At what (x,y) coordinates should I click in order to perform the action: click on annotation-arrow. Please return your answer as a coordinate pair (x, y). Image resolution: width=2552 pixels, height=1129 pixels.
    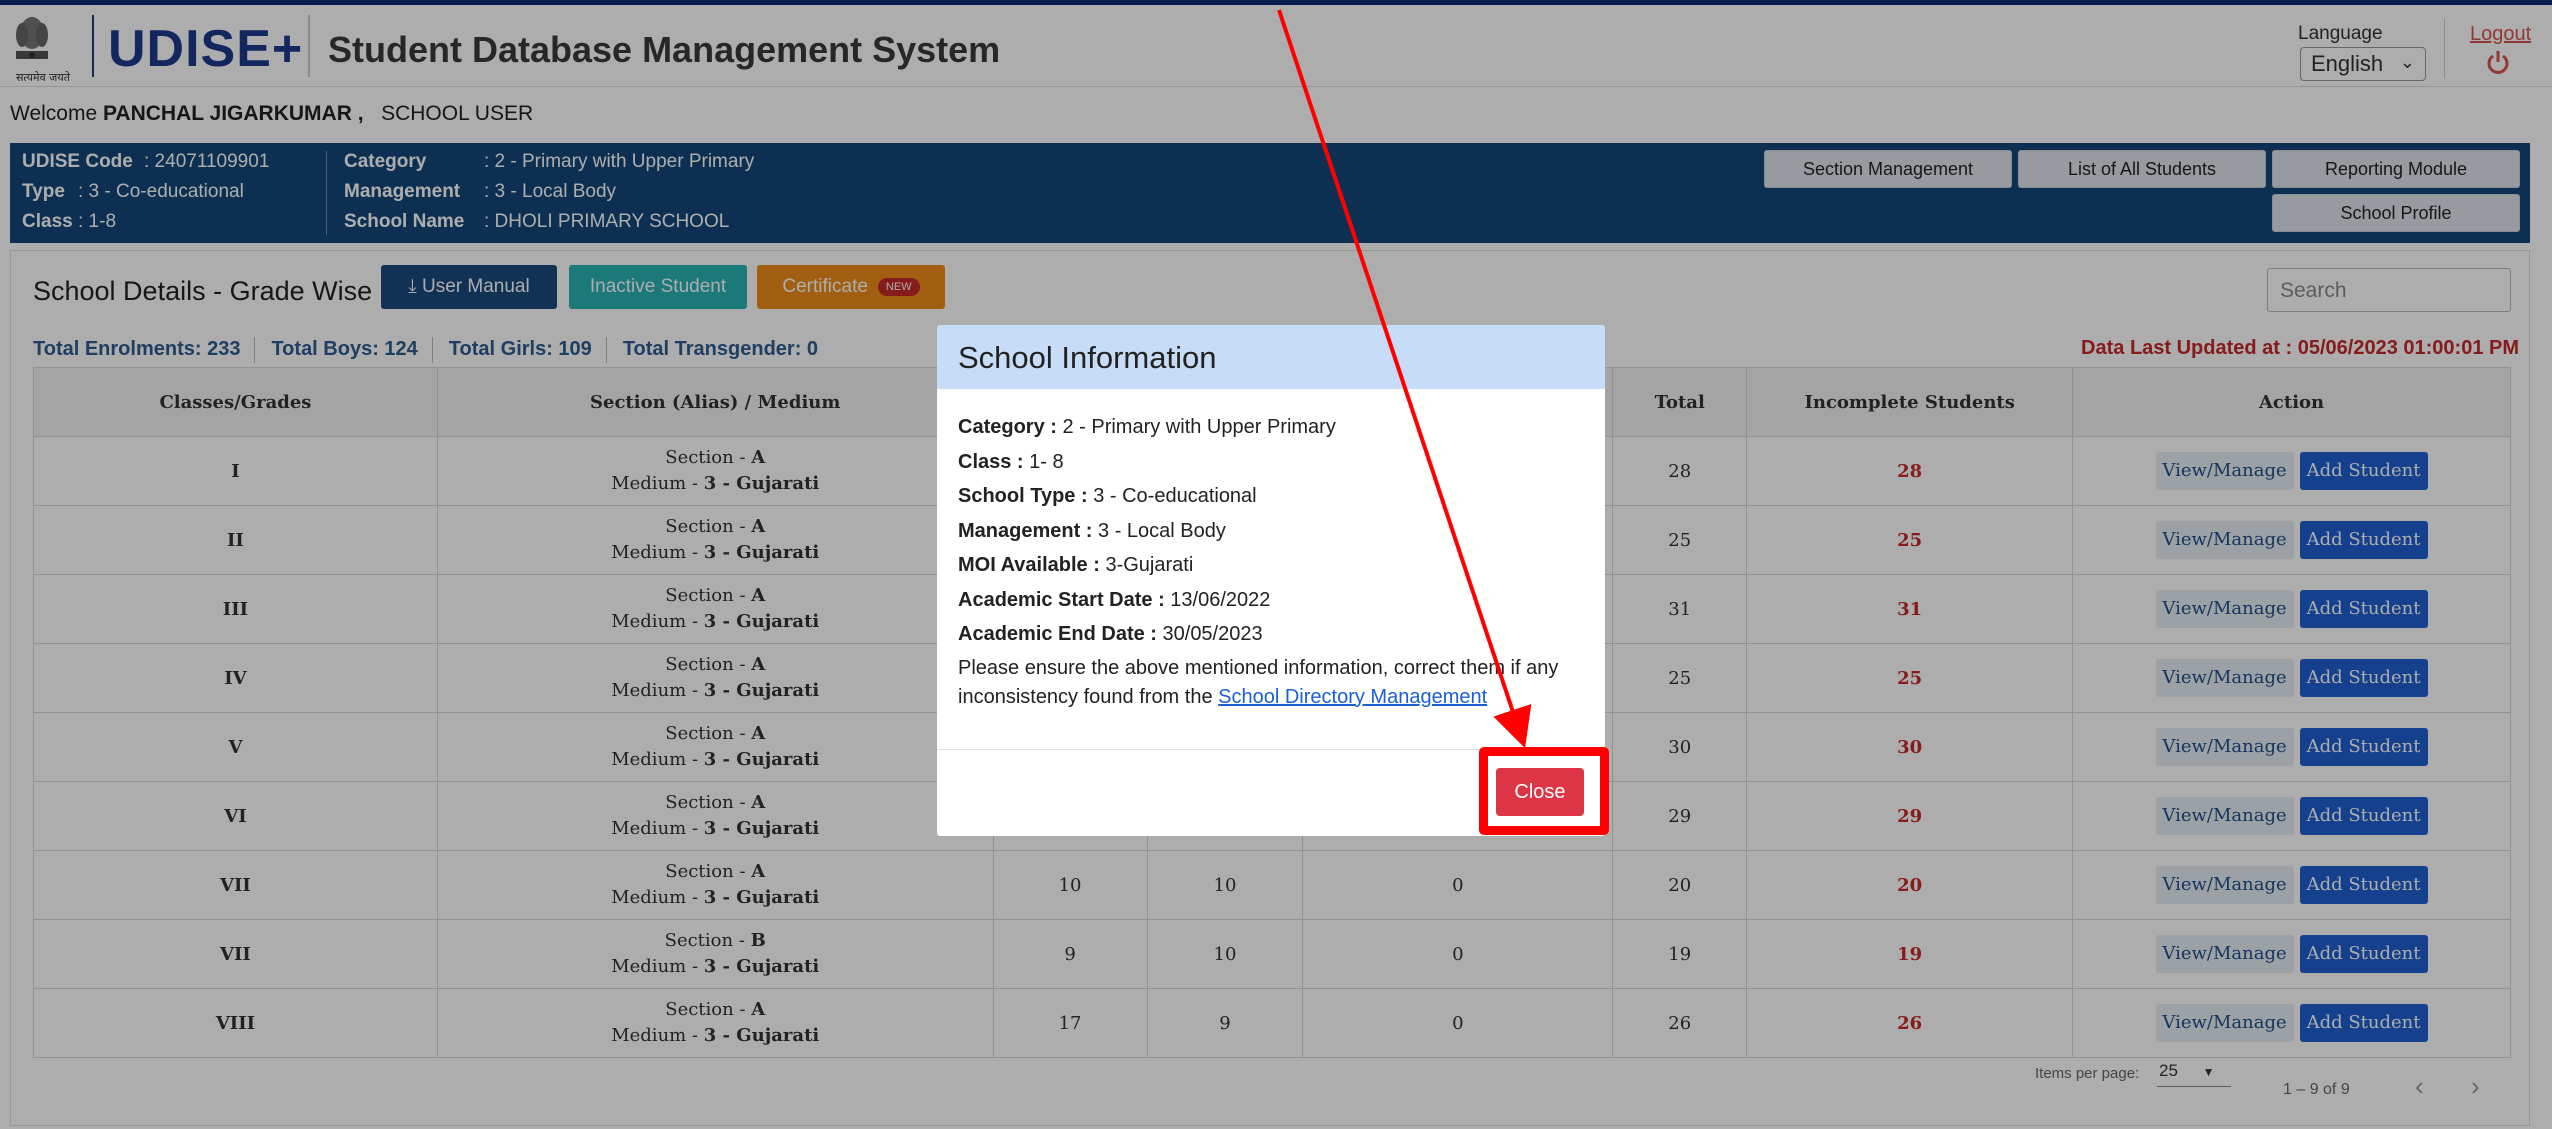
    Looking at the image, I should click on (1404, 379).